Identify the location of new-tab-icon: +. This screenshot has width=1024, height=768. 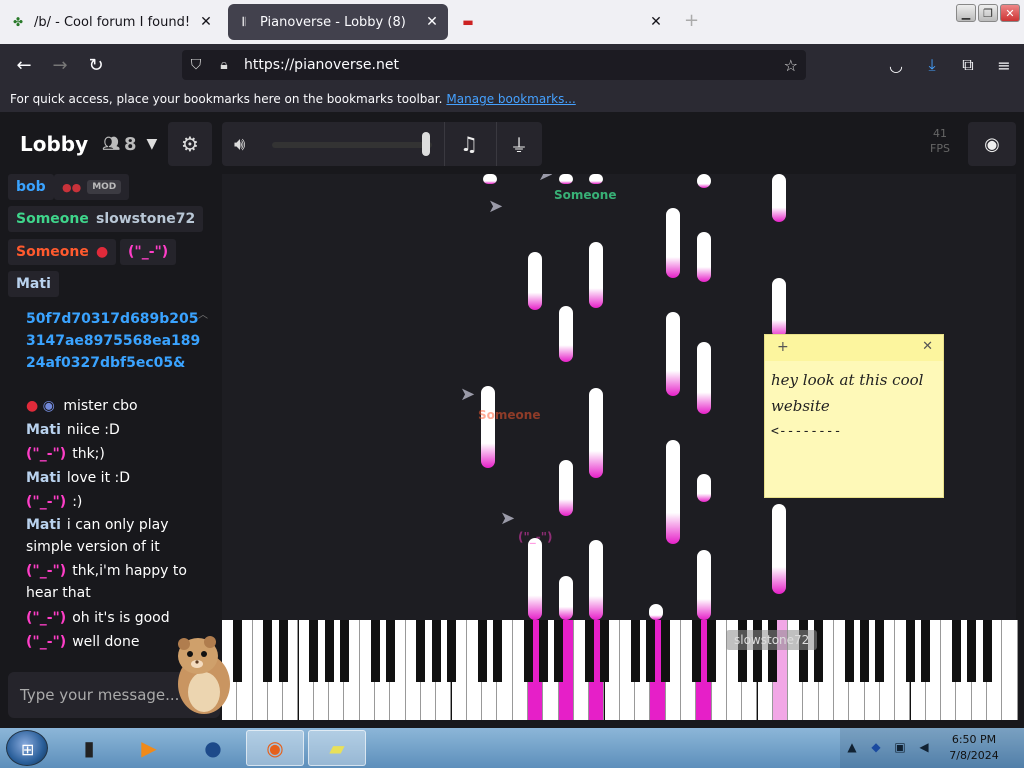
(691, 20).